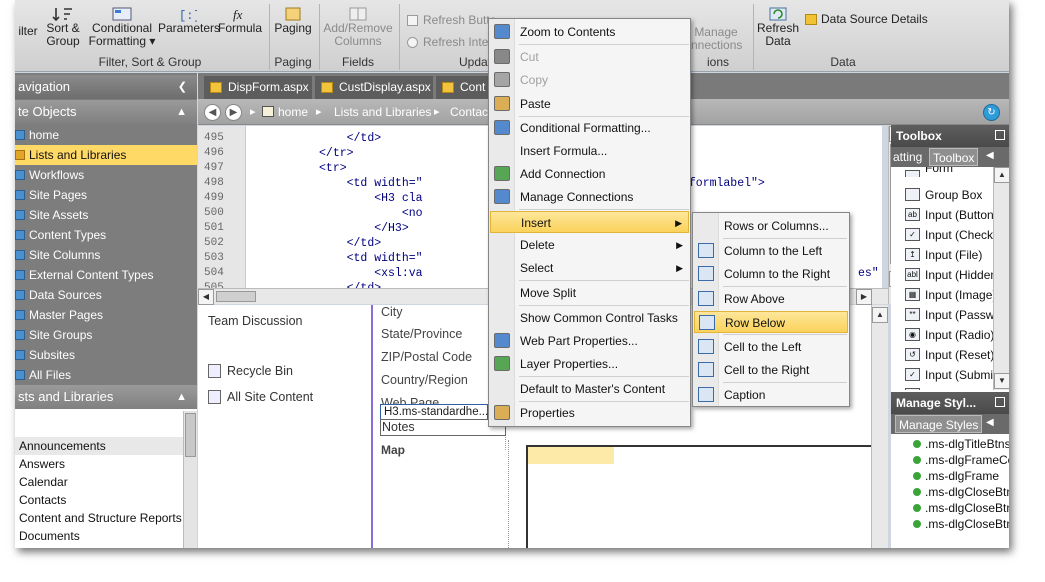 The width and height of the screenshot is (1045, 582). Describe the element at coordinates (106, 397) in the screenshot. I see `lists-libraries-header: sts and Libraries ▲` at that location.